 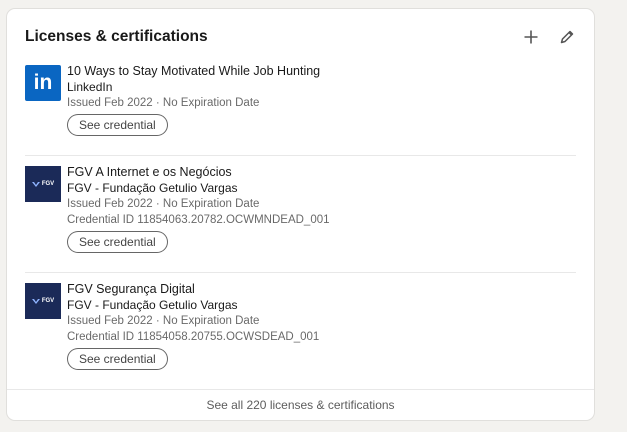 What do you see at coordinates (90, 87) in the screenshot?
I see `certification-issuer: LinkedIn` at bounding box center [90, 87].